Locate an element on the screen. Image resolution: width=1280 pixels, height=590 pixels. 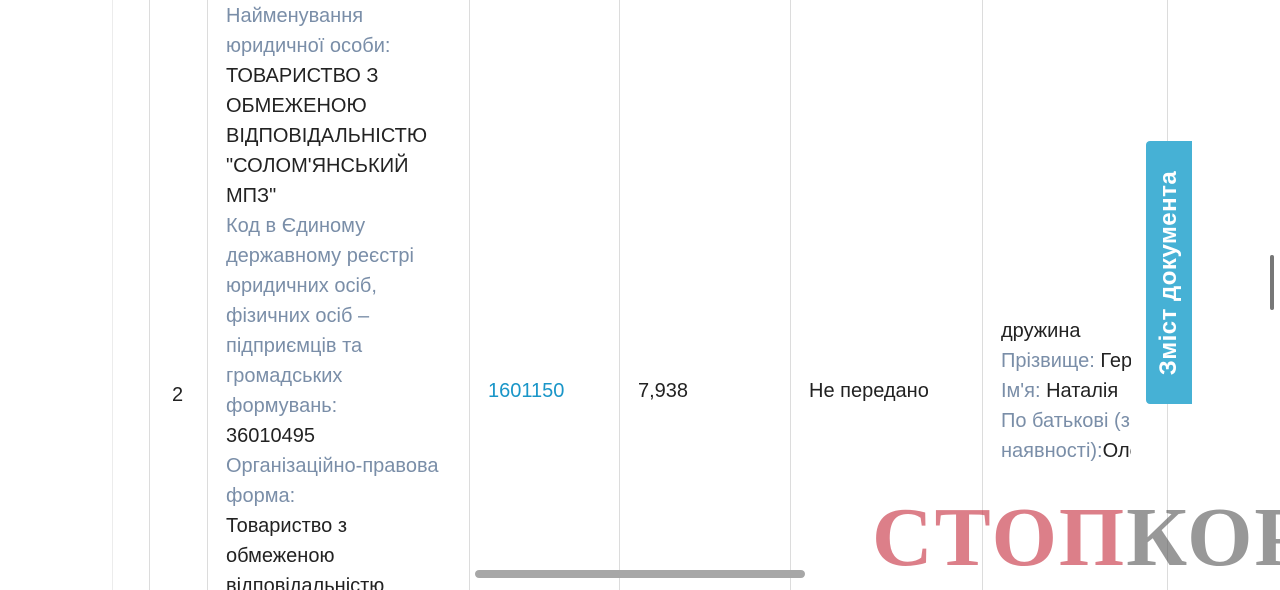
horizontal-scrollbar-thumb is located at coordinates (640, 574).